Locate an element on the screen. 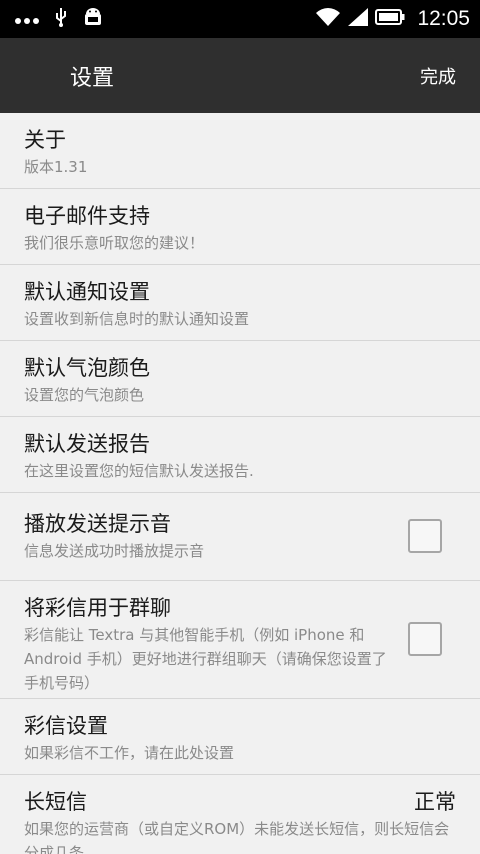  settings-item-notification: 默认通知设置 设置收到新信息时的默认通知设置 is located at coordinates (240, 303).